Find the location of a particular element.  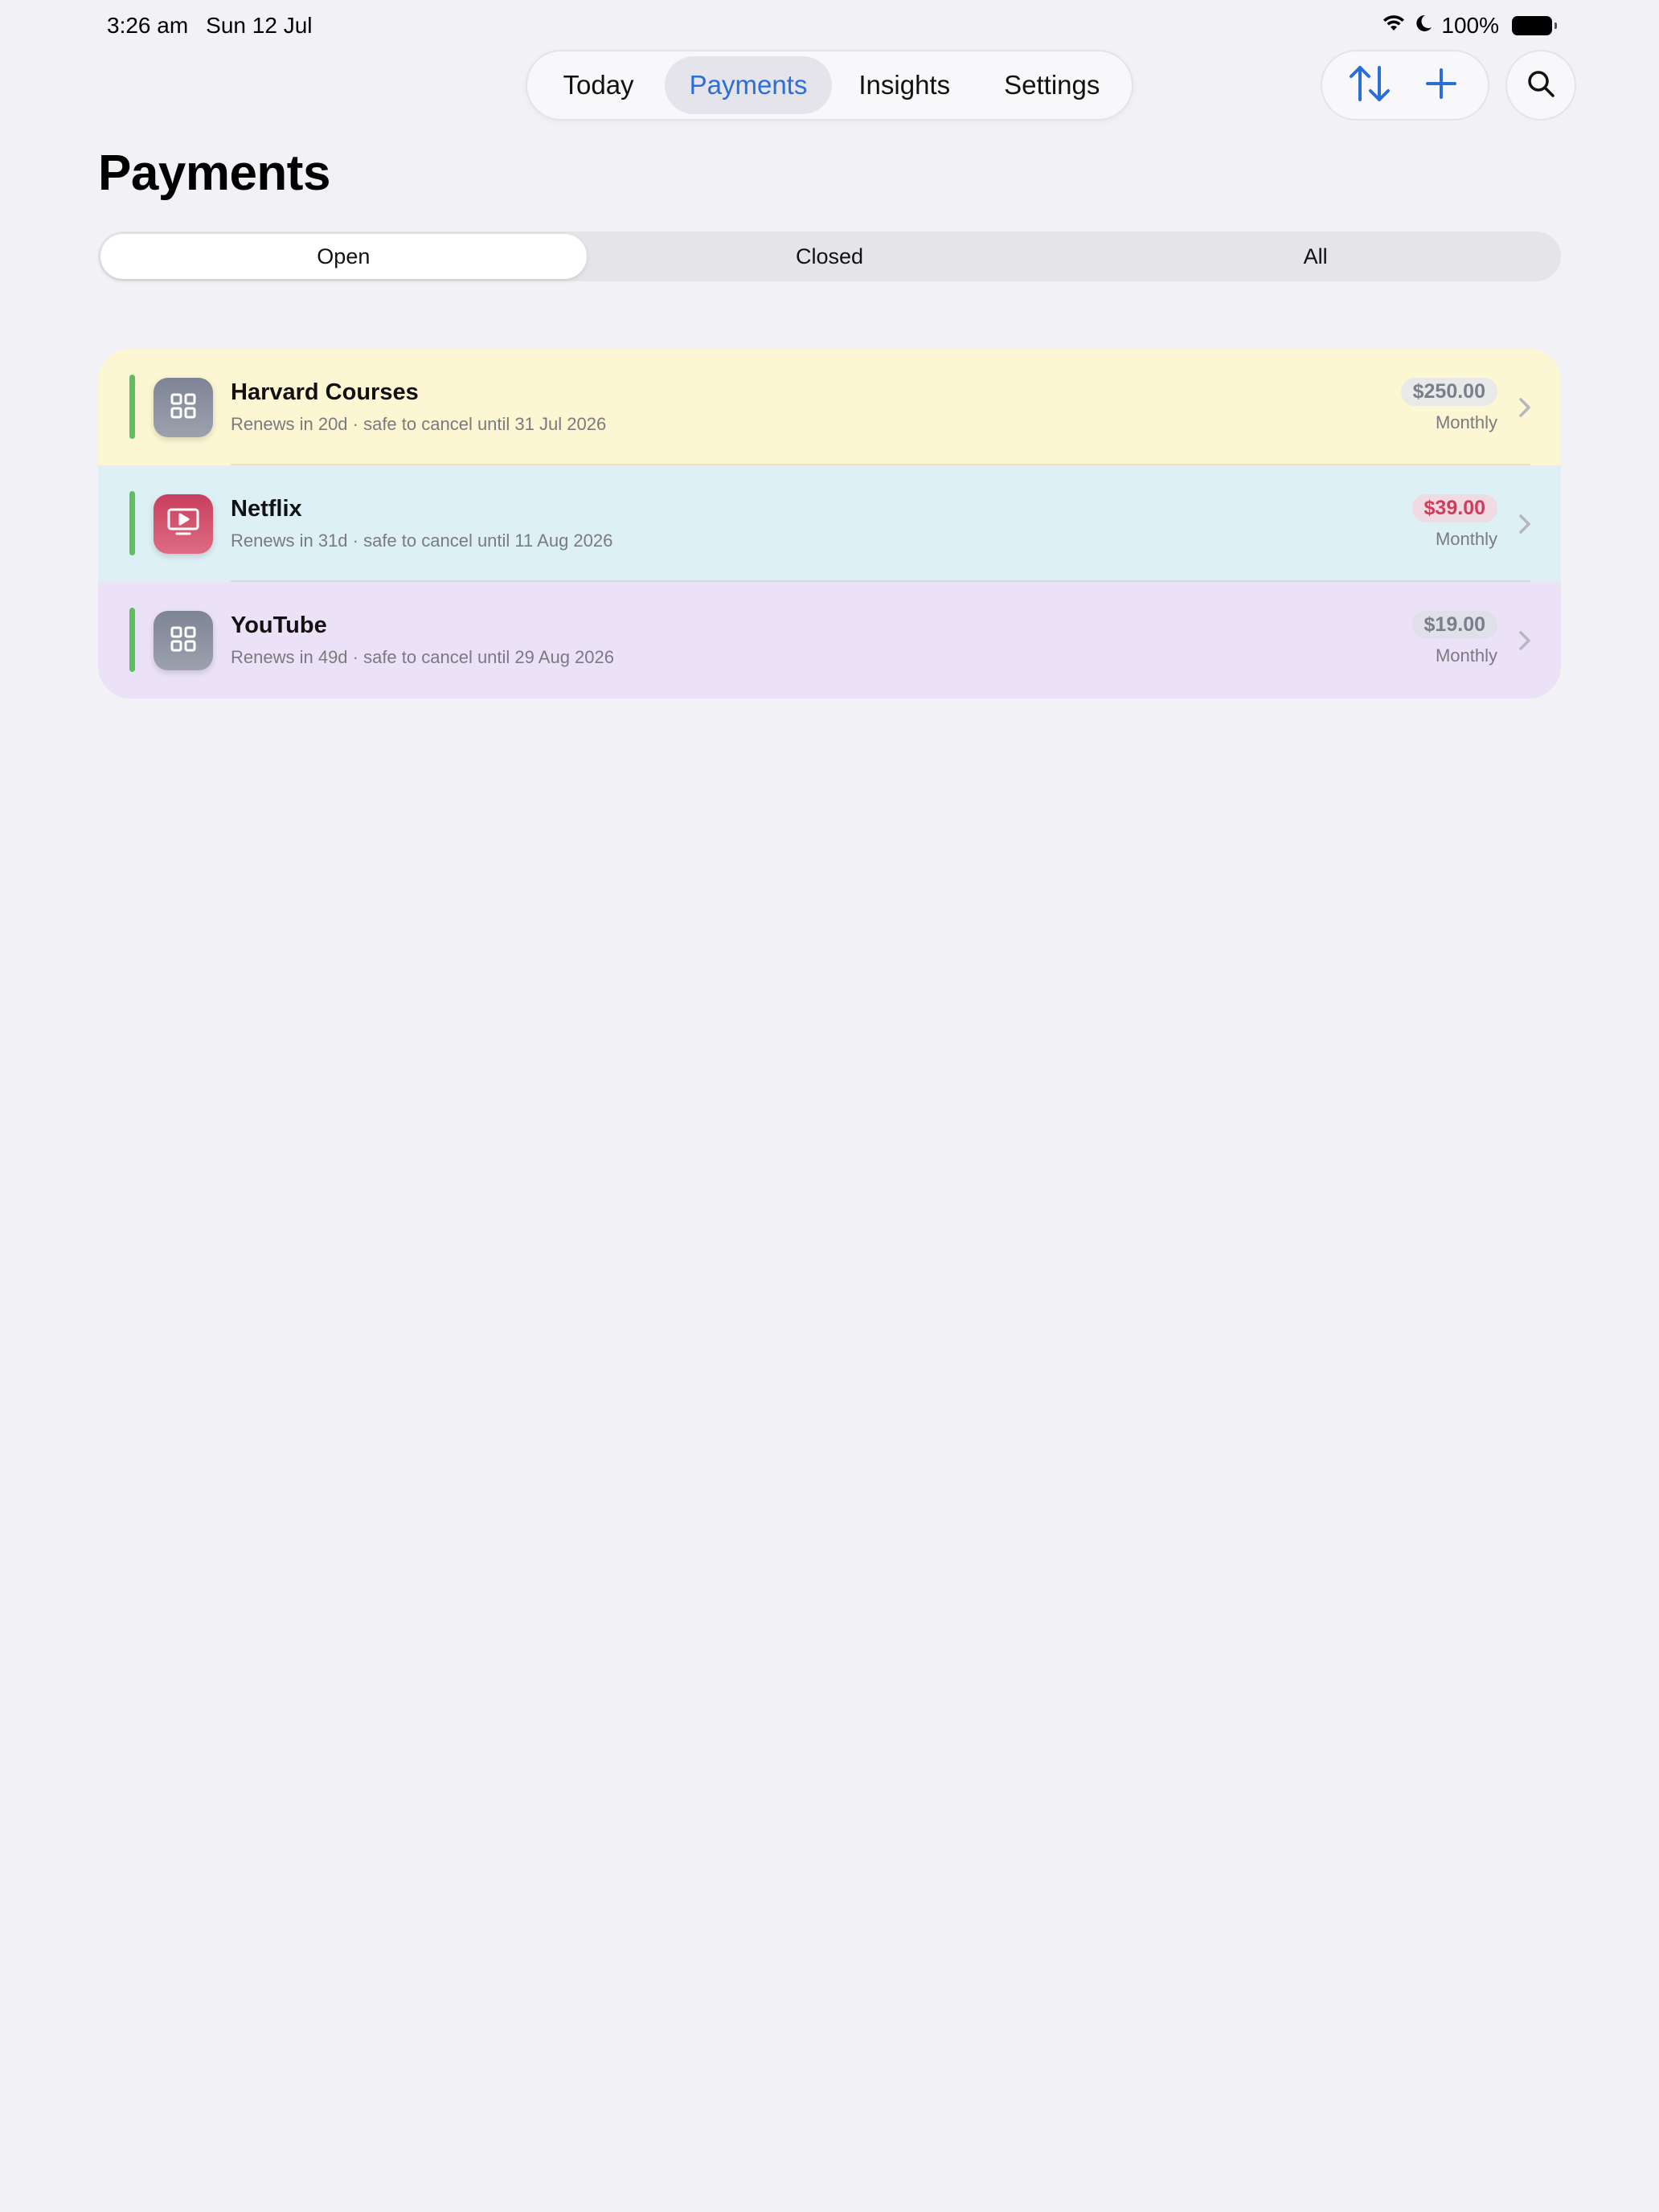

payment-amount-badge: $250.00 is located at coordinates (1448, 392).